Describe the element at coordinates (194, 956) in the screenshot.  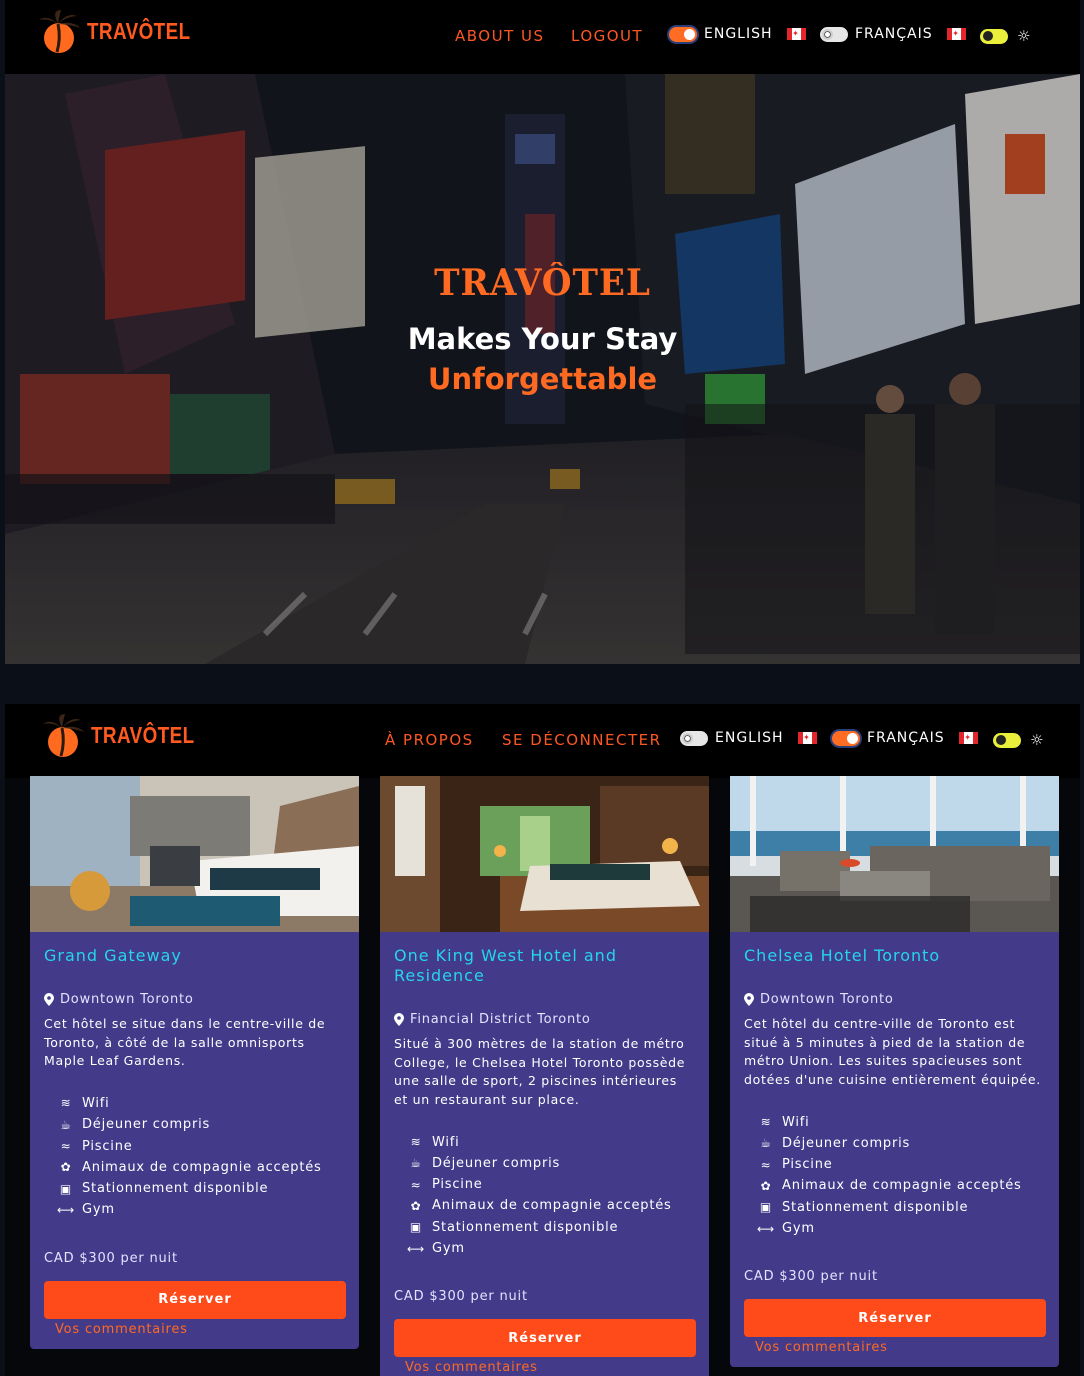
I see `hotel-name: Grand Gateway` at that location.